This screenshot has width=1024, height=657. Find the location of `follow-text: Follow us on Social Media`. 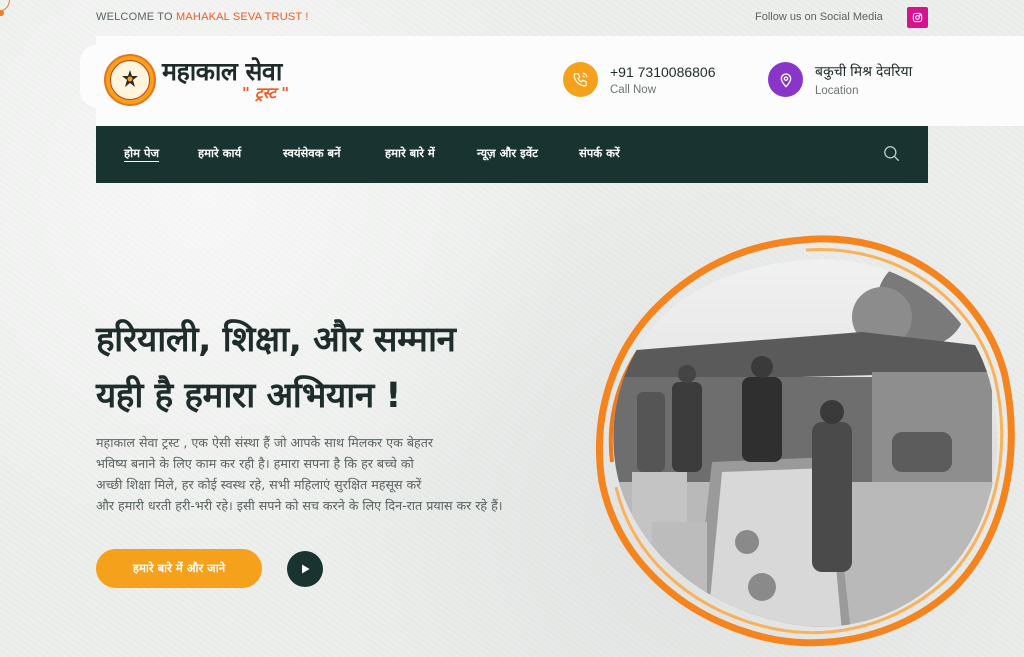

follow-text: Follow us on Social Media is located at coordinates (819, 17).